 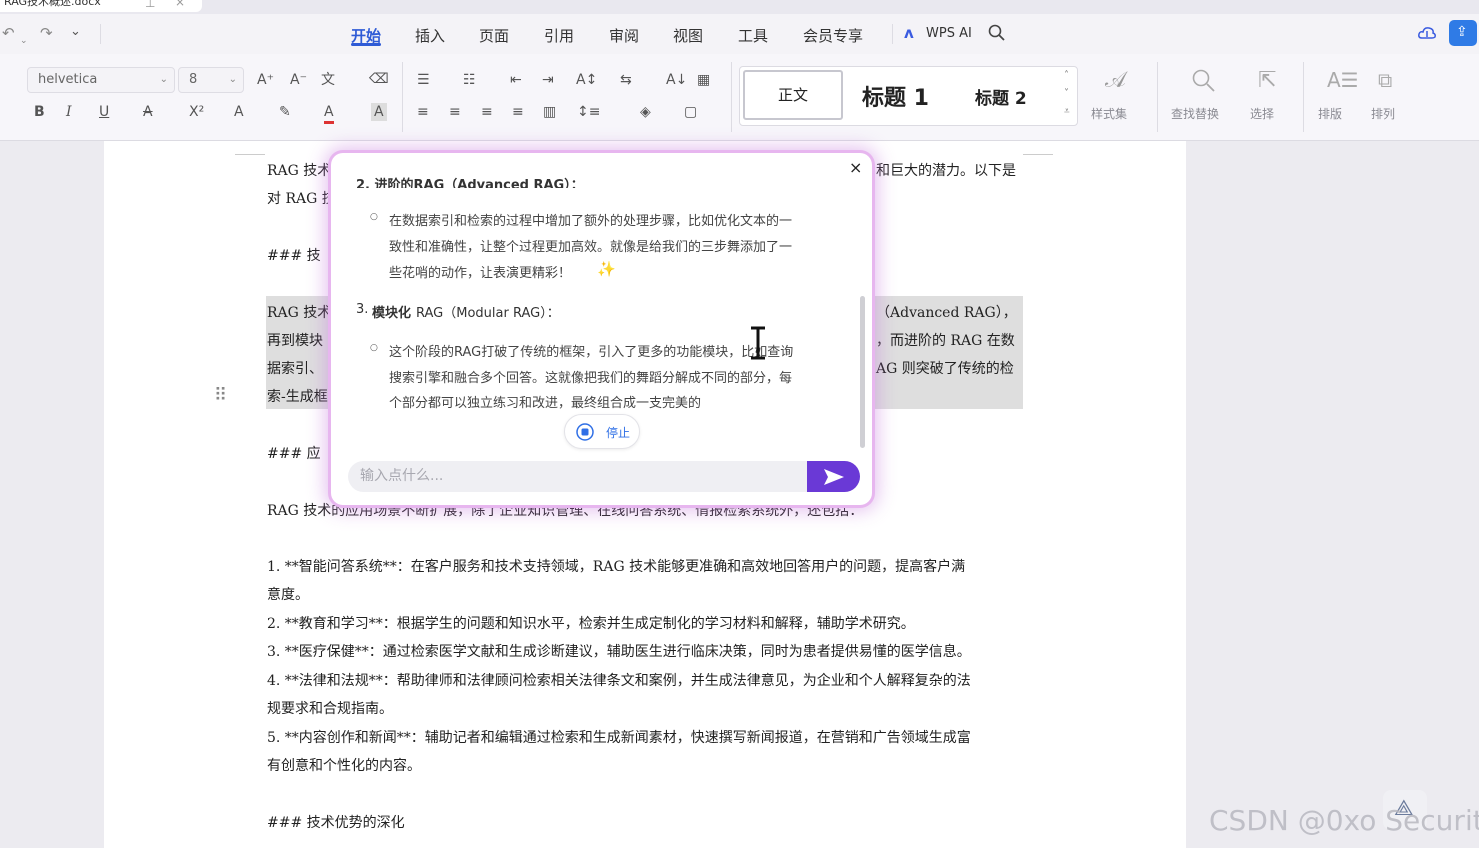 What do you see at coordinates (516, 80) in the screenshot?
I see `decrease-indent-icon: ⇤` at bounding box center [516, 80].